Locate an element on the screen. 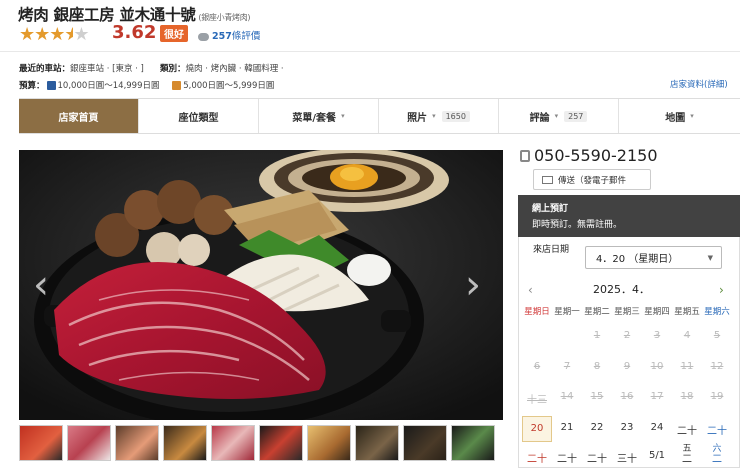 This screenshot has height=468, width=740. calendar-day: 三十 is located at coordinates (627, 457).